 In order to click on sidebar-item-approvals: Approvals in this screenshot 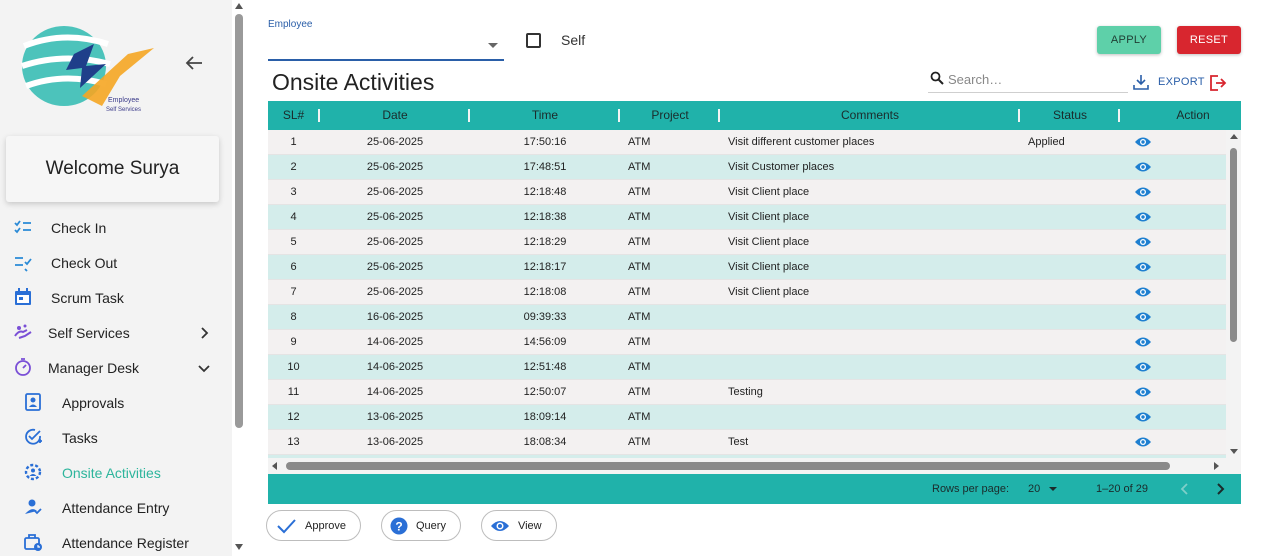, I will do `click(116, 402)`.